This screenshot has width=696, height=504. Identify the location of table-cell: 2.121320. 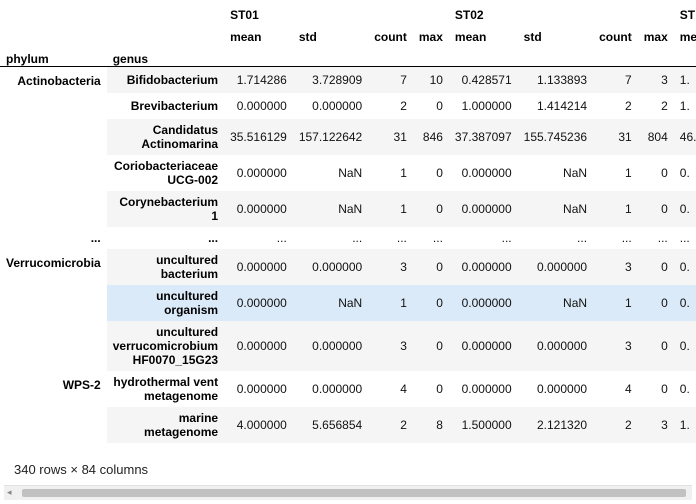
(562, 424).